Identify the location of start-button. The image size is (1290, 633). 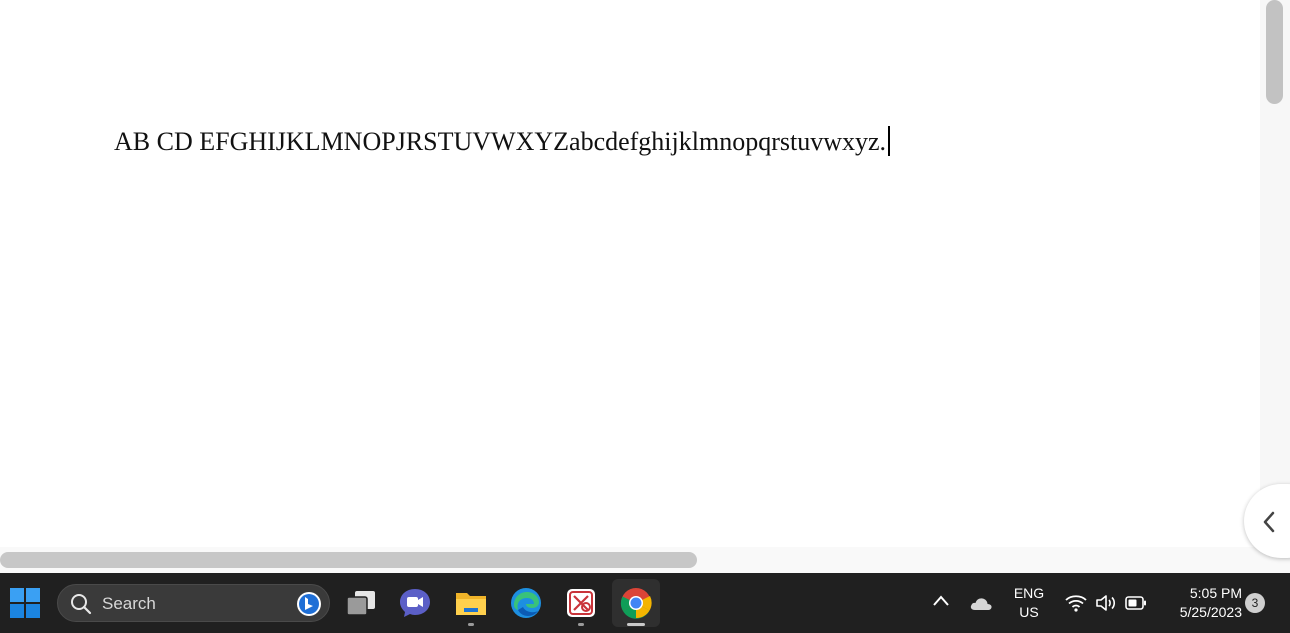
(25, 603).